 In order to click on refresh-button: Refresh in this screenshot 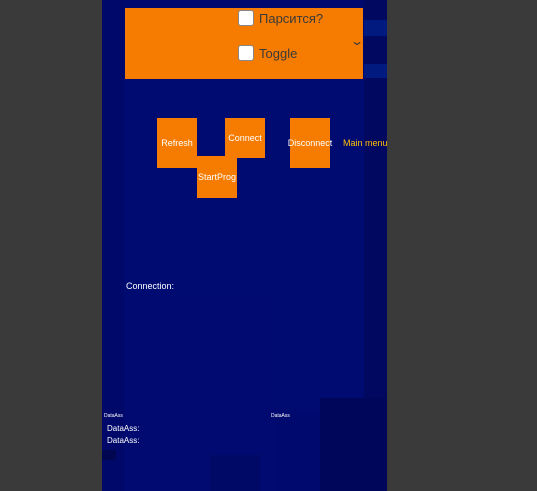, I will do `click(177, 143)`.